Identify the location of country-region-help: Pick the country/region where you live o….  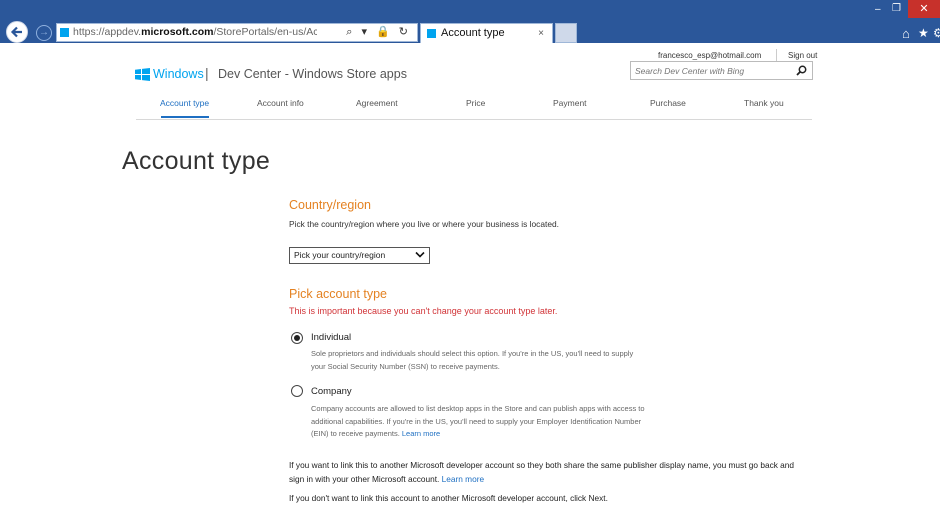
(424, 224).